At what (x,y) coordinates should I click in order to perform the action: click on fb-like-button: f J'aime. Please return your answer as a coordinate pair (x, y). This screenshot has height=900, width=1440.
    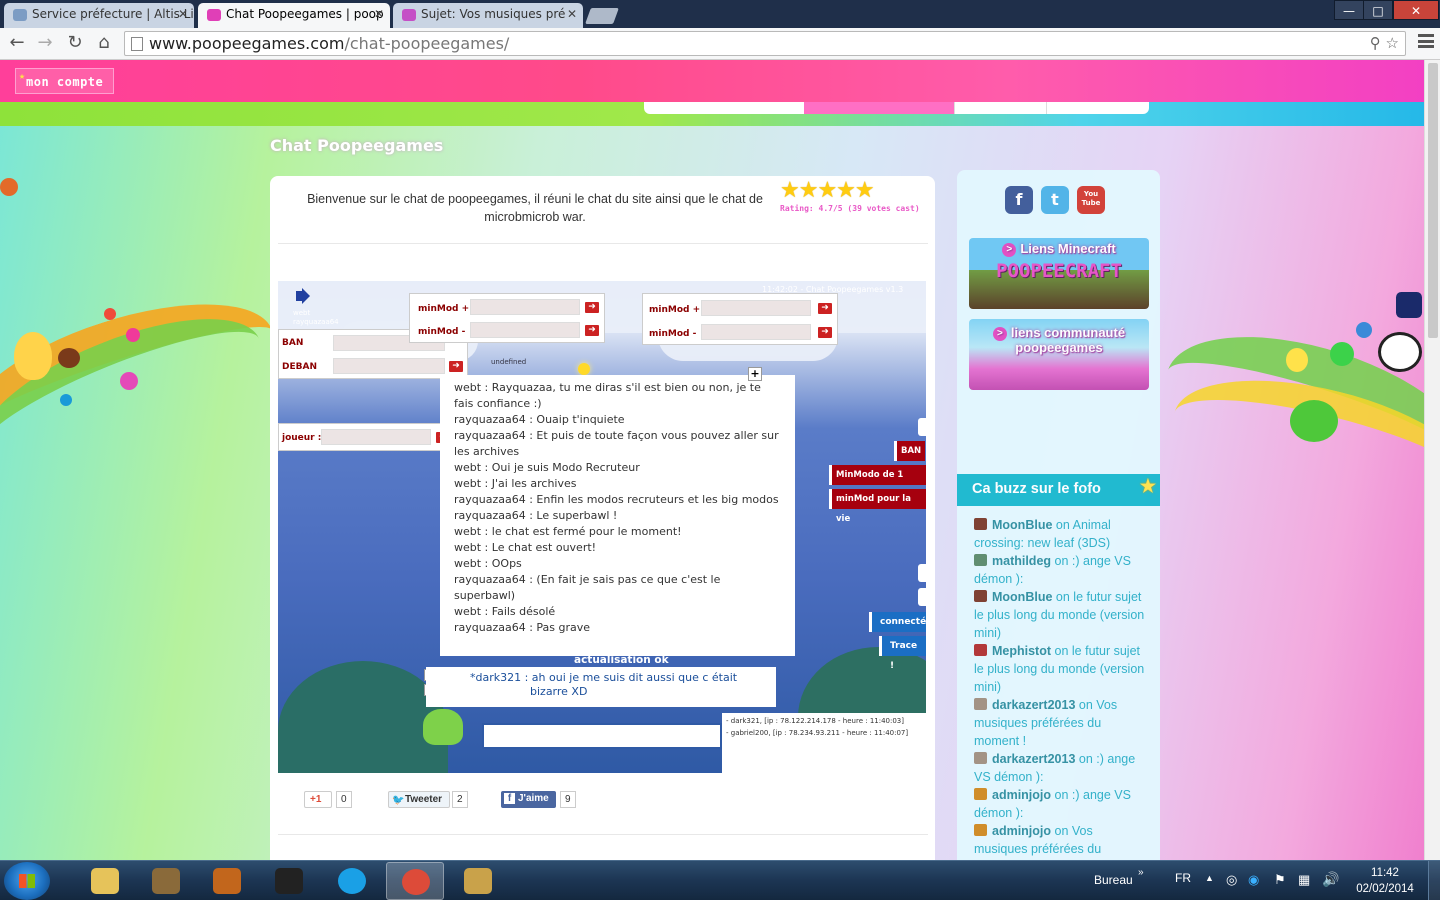
    Looking at the image, I should click on (528, 799).